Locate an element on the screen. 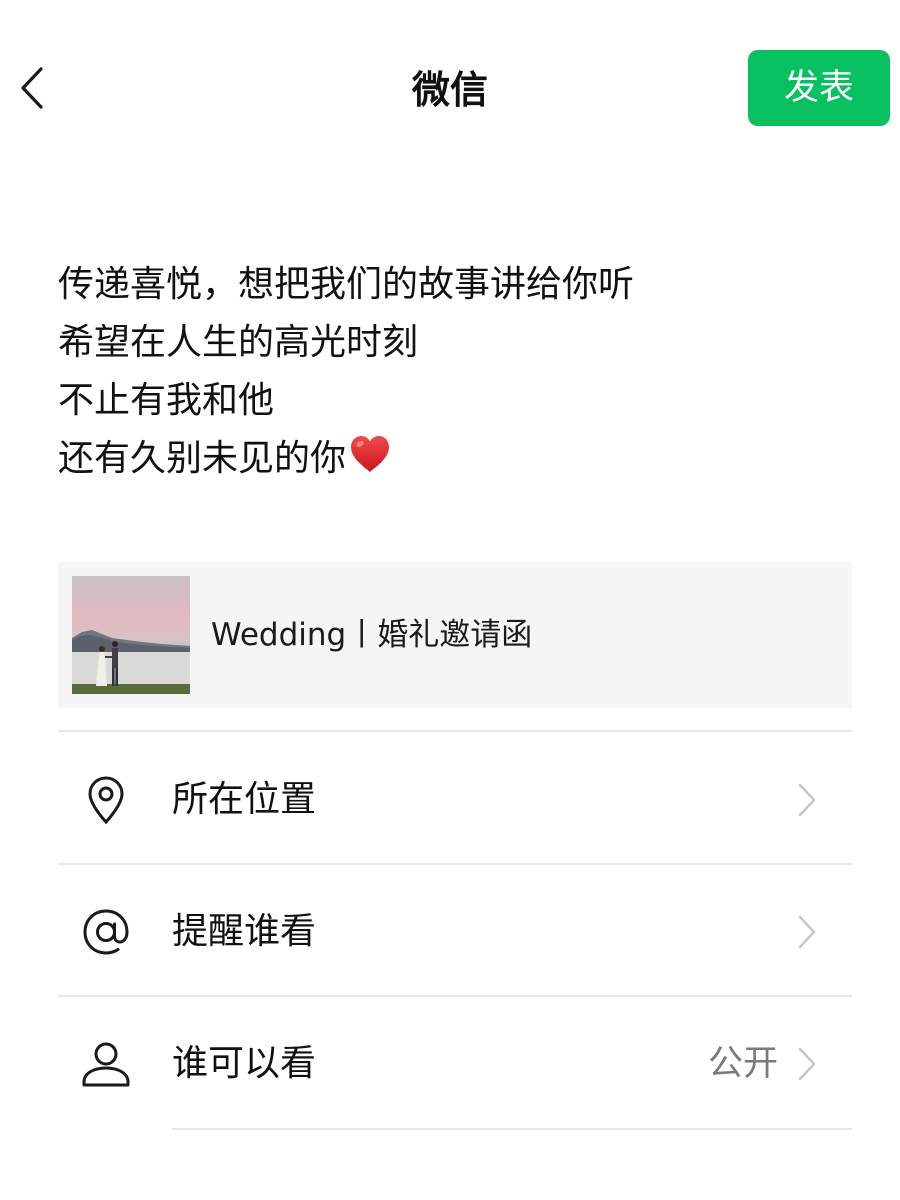 This screenshot has height=1200, width=900. top-bar: 微信 发表 is located at coordinates (450, 88).